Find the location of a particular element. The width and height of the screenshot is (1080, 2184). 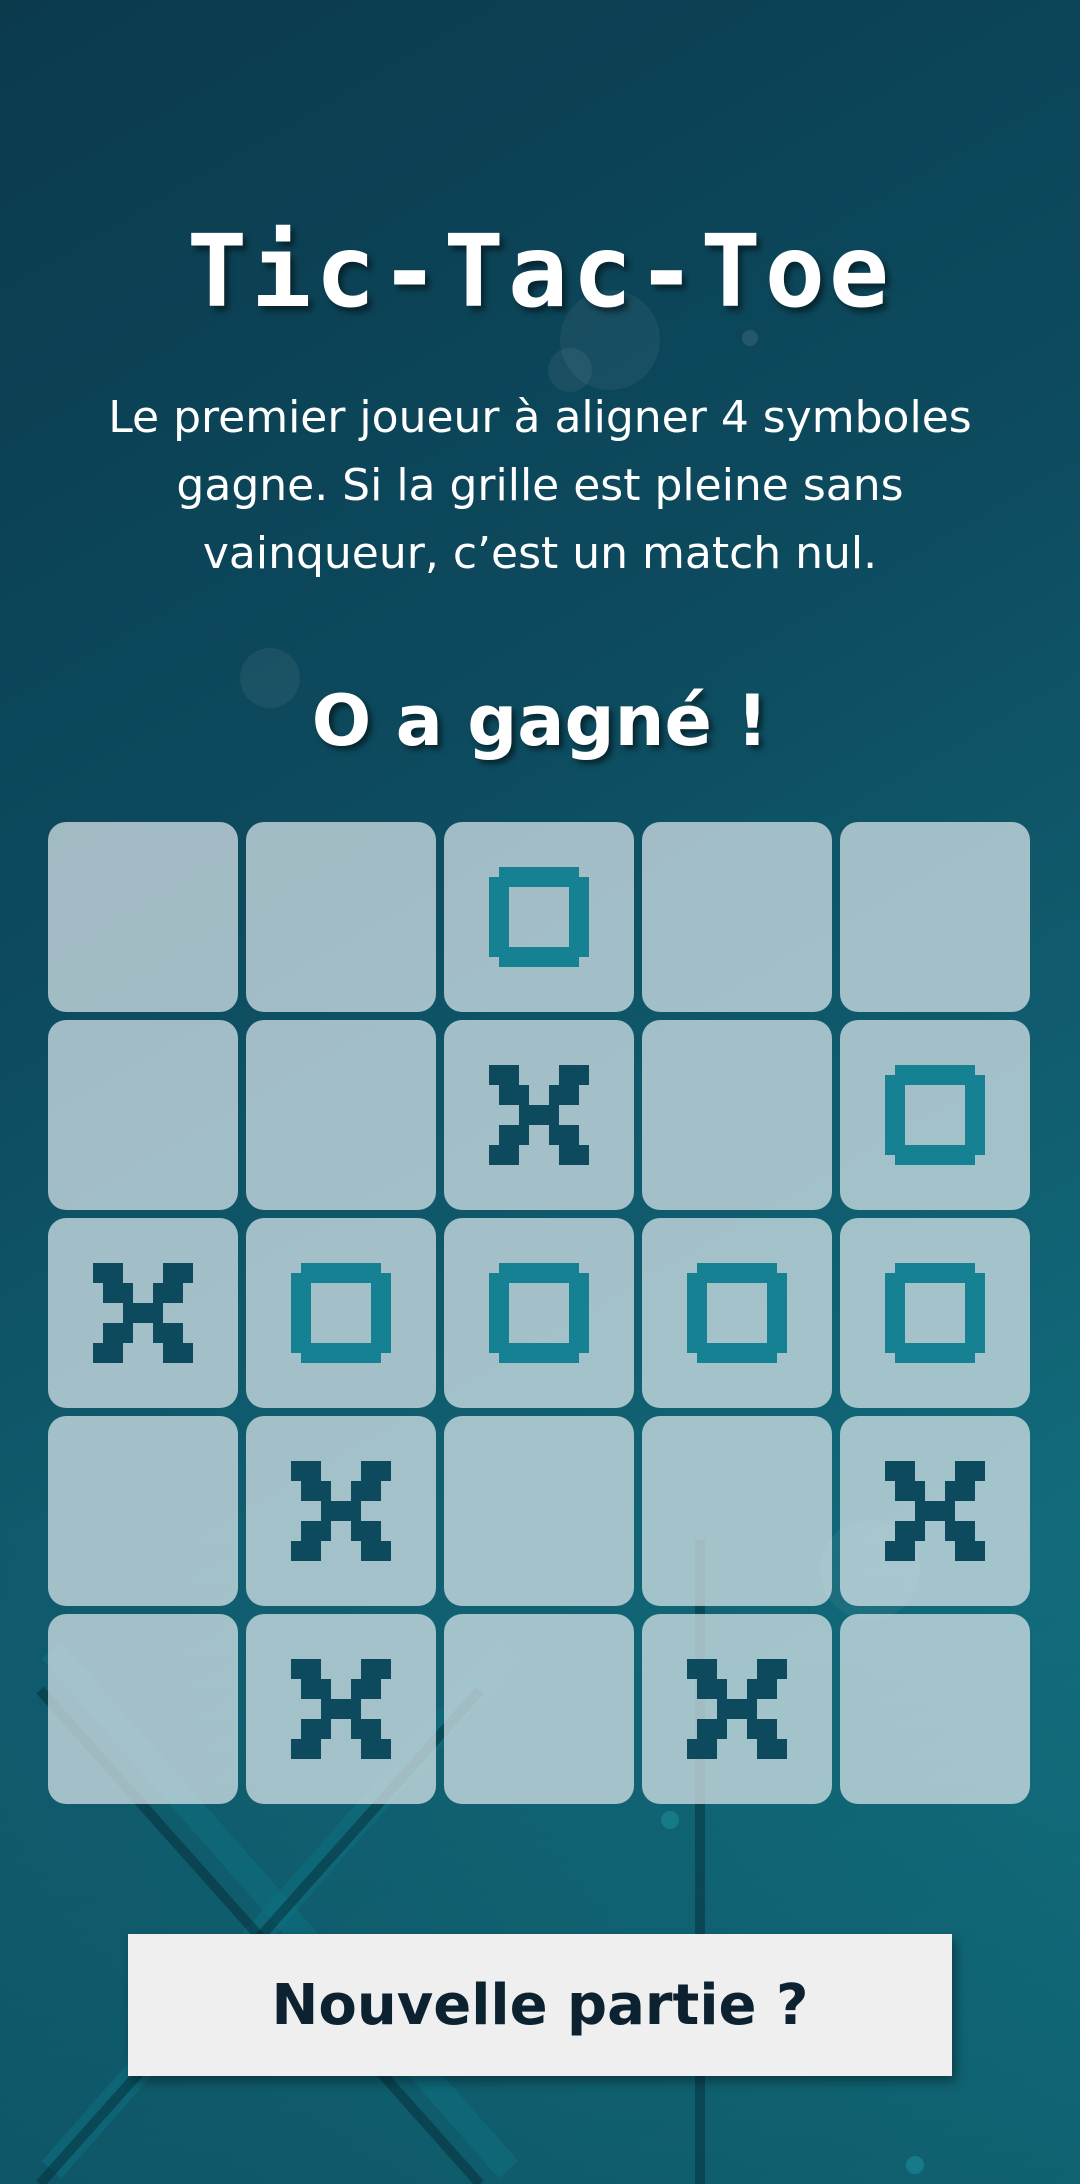

new-game-button: Nouvelle partie ? is located at coordinates (540, 2005).